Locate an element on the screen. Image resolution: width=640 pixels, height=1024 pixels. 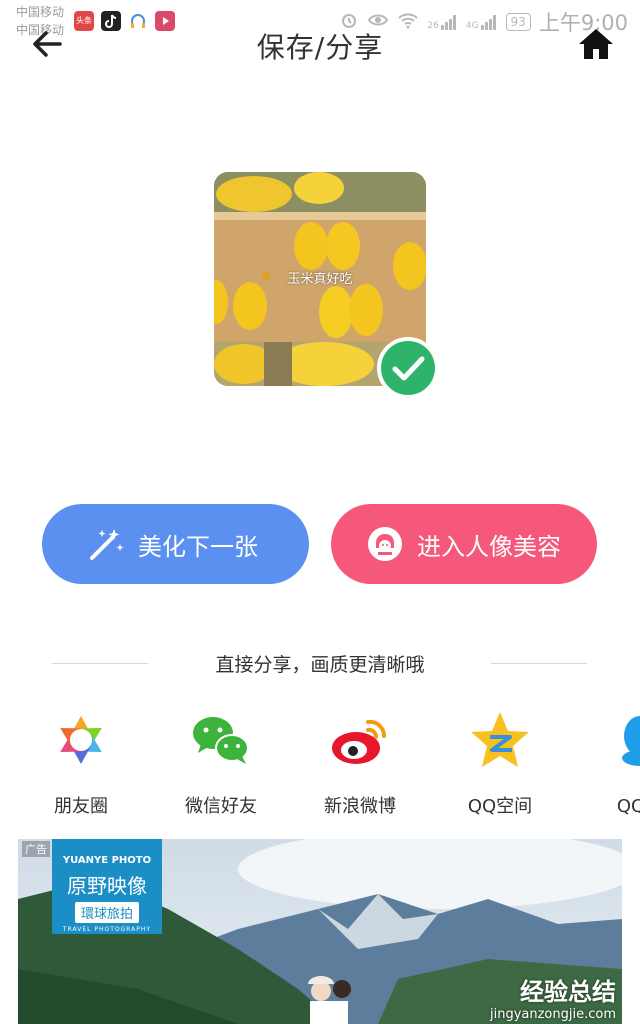
ad-tag: 广告 is located at coordinates (36, 849).